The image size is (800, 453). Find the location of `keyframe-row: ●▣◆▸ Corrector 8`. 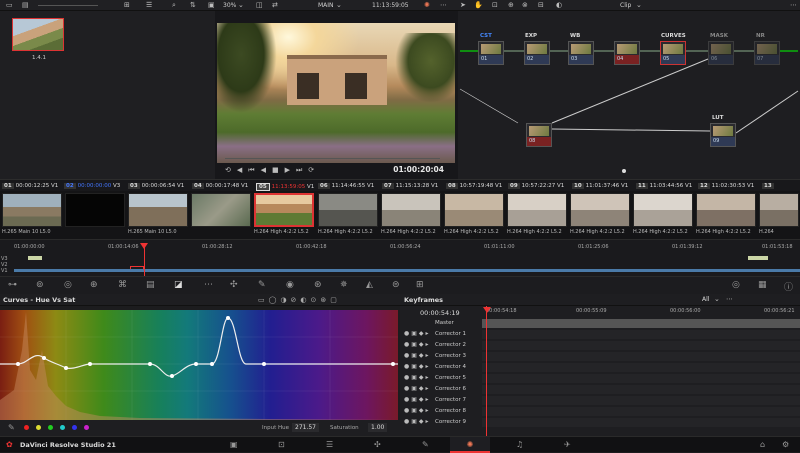

keyframe-row: ●▣◆▸ Corrector 8 is located at coordinates (600, 411).